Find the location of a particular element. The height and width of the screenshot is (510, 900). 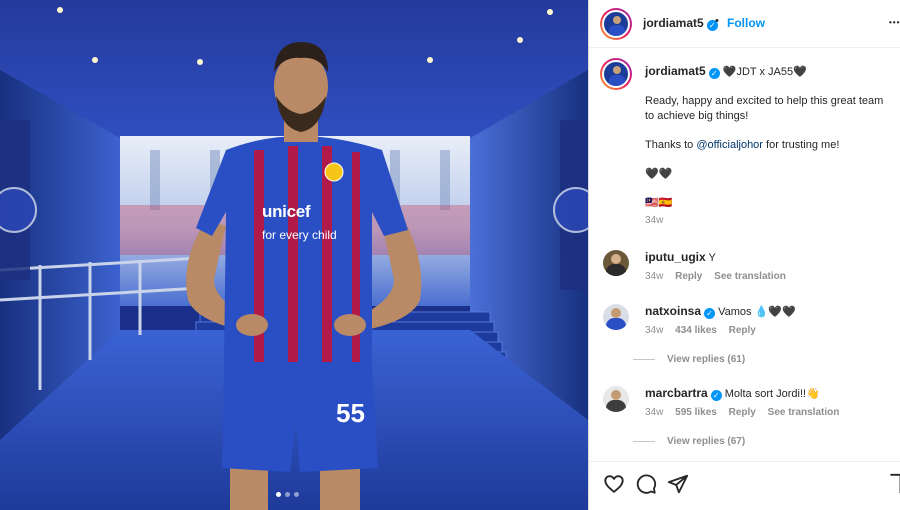

author-username-row: jordiamat5 ✓ is located at coordinates (680, 23).